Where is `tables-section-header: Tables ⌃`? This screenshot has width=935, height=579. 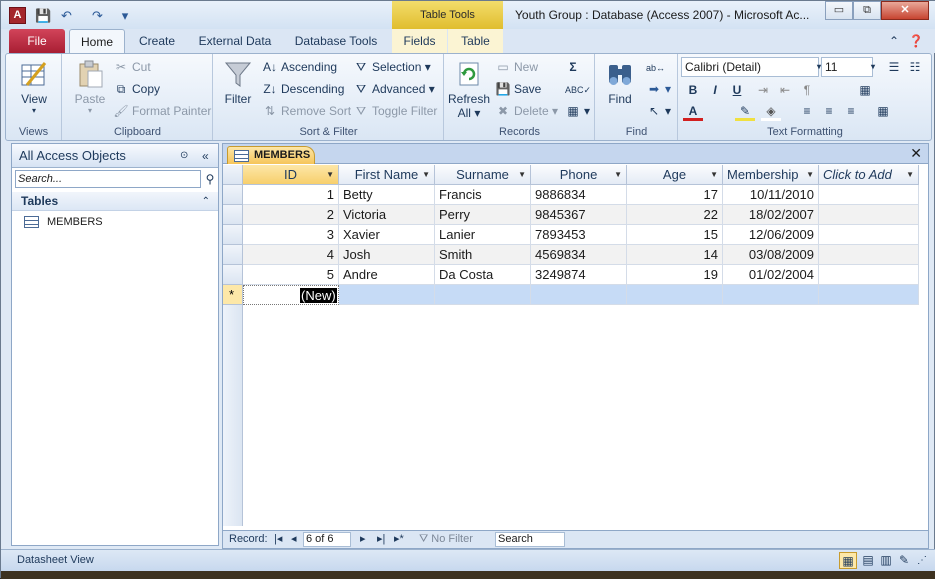 tables-section-header: Tables ⌃ is located at coordinates (115, 201).